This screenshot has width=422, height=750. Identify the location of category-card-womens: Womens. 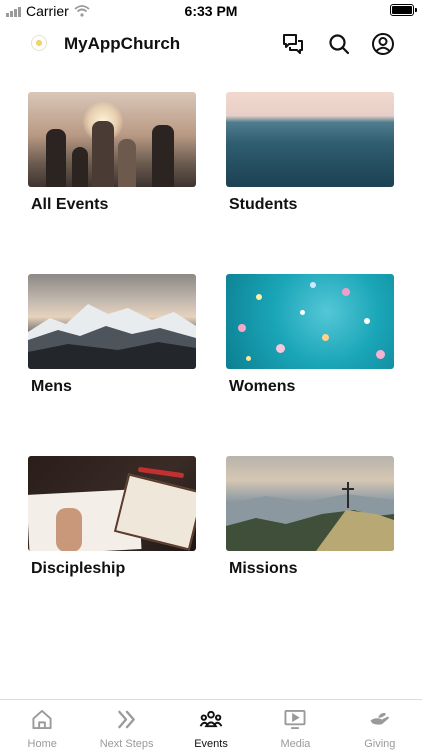
(310, 335).